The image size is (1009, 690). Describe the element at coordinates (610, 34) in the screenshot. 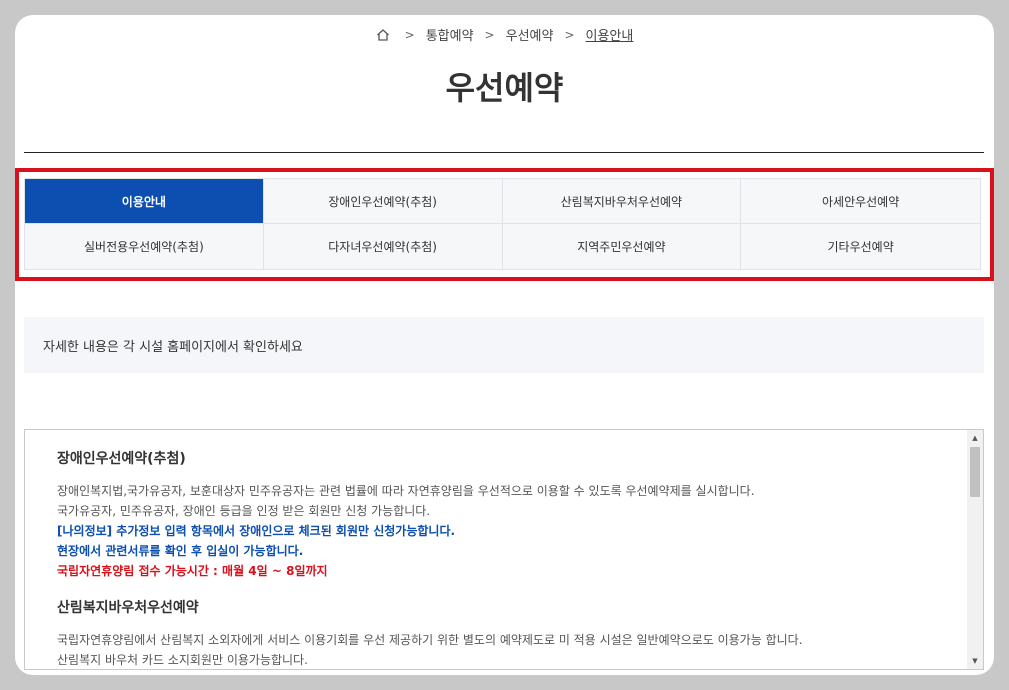

I see `breadcrumb-current: 이용안내` at that location.